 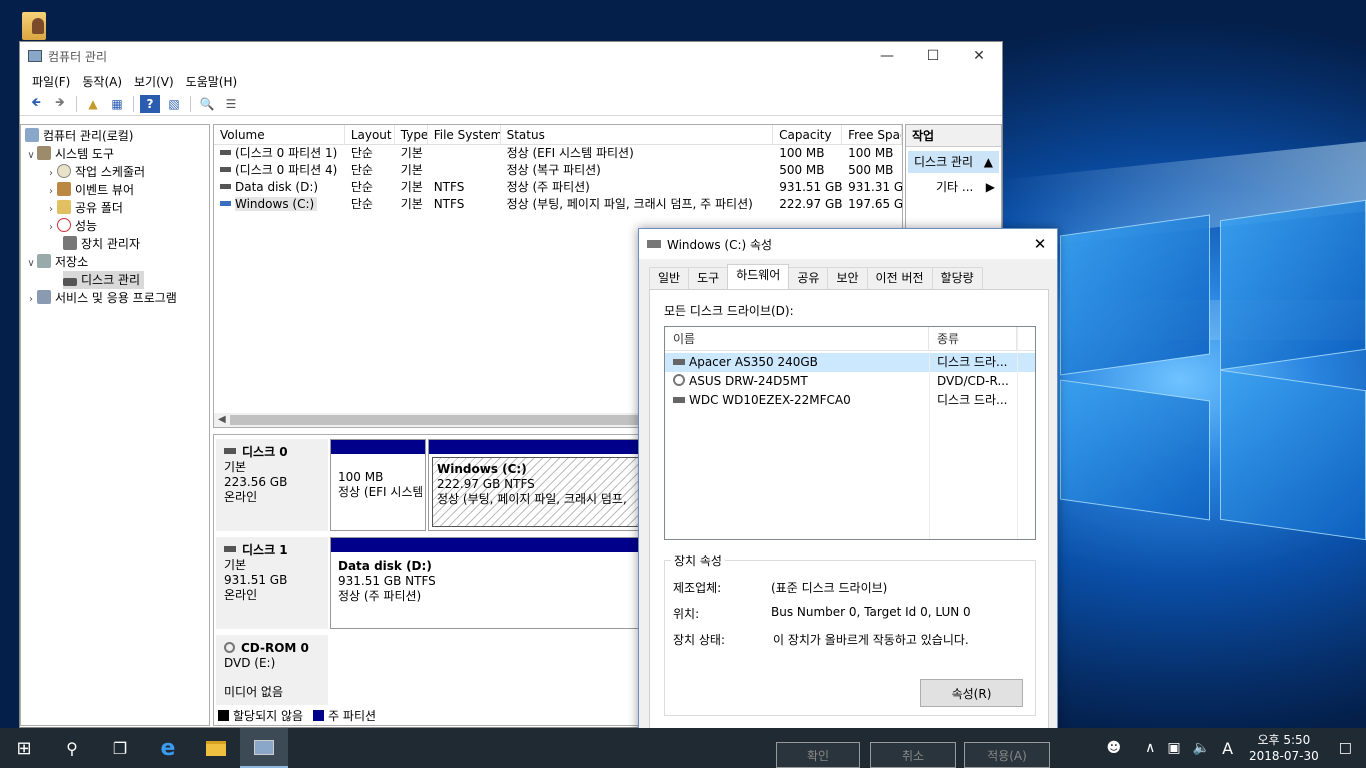 I want to click on tree-item-event-viewer: › 이벤트 뷰어, so click(x=115, y=190).